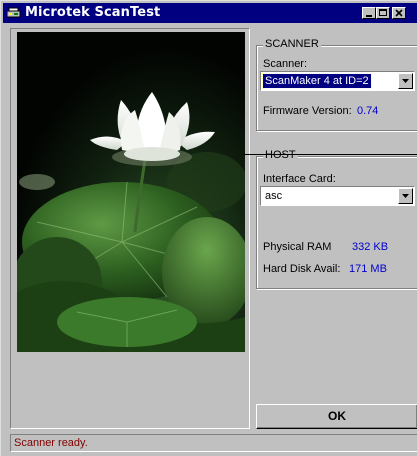 This screenshot has height=456, width=417. I want to click on ok-button: OK, so click(336, 416).